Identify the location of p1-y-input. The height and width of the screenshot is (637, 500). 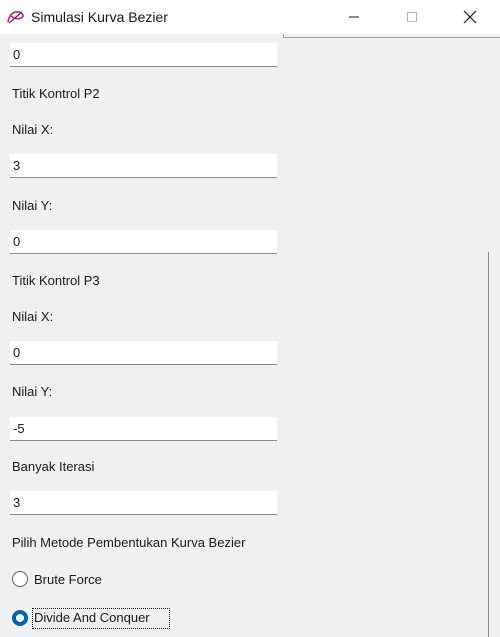
(143, 55).